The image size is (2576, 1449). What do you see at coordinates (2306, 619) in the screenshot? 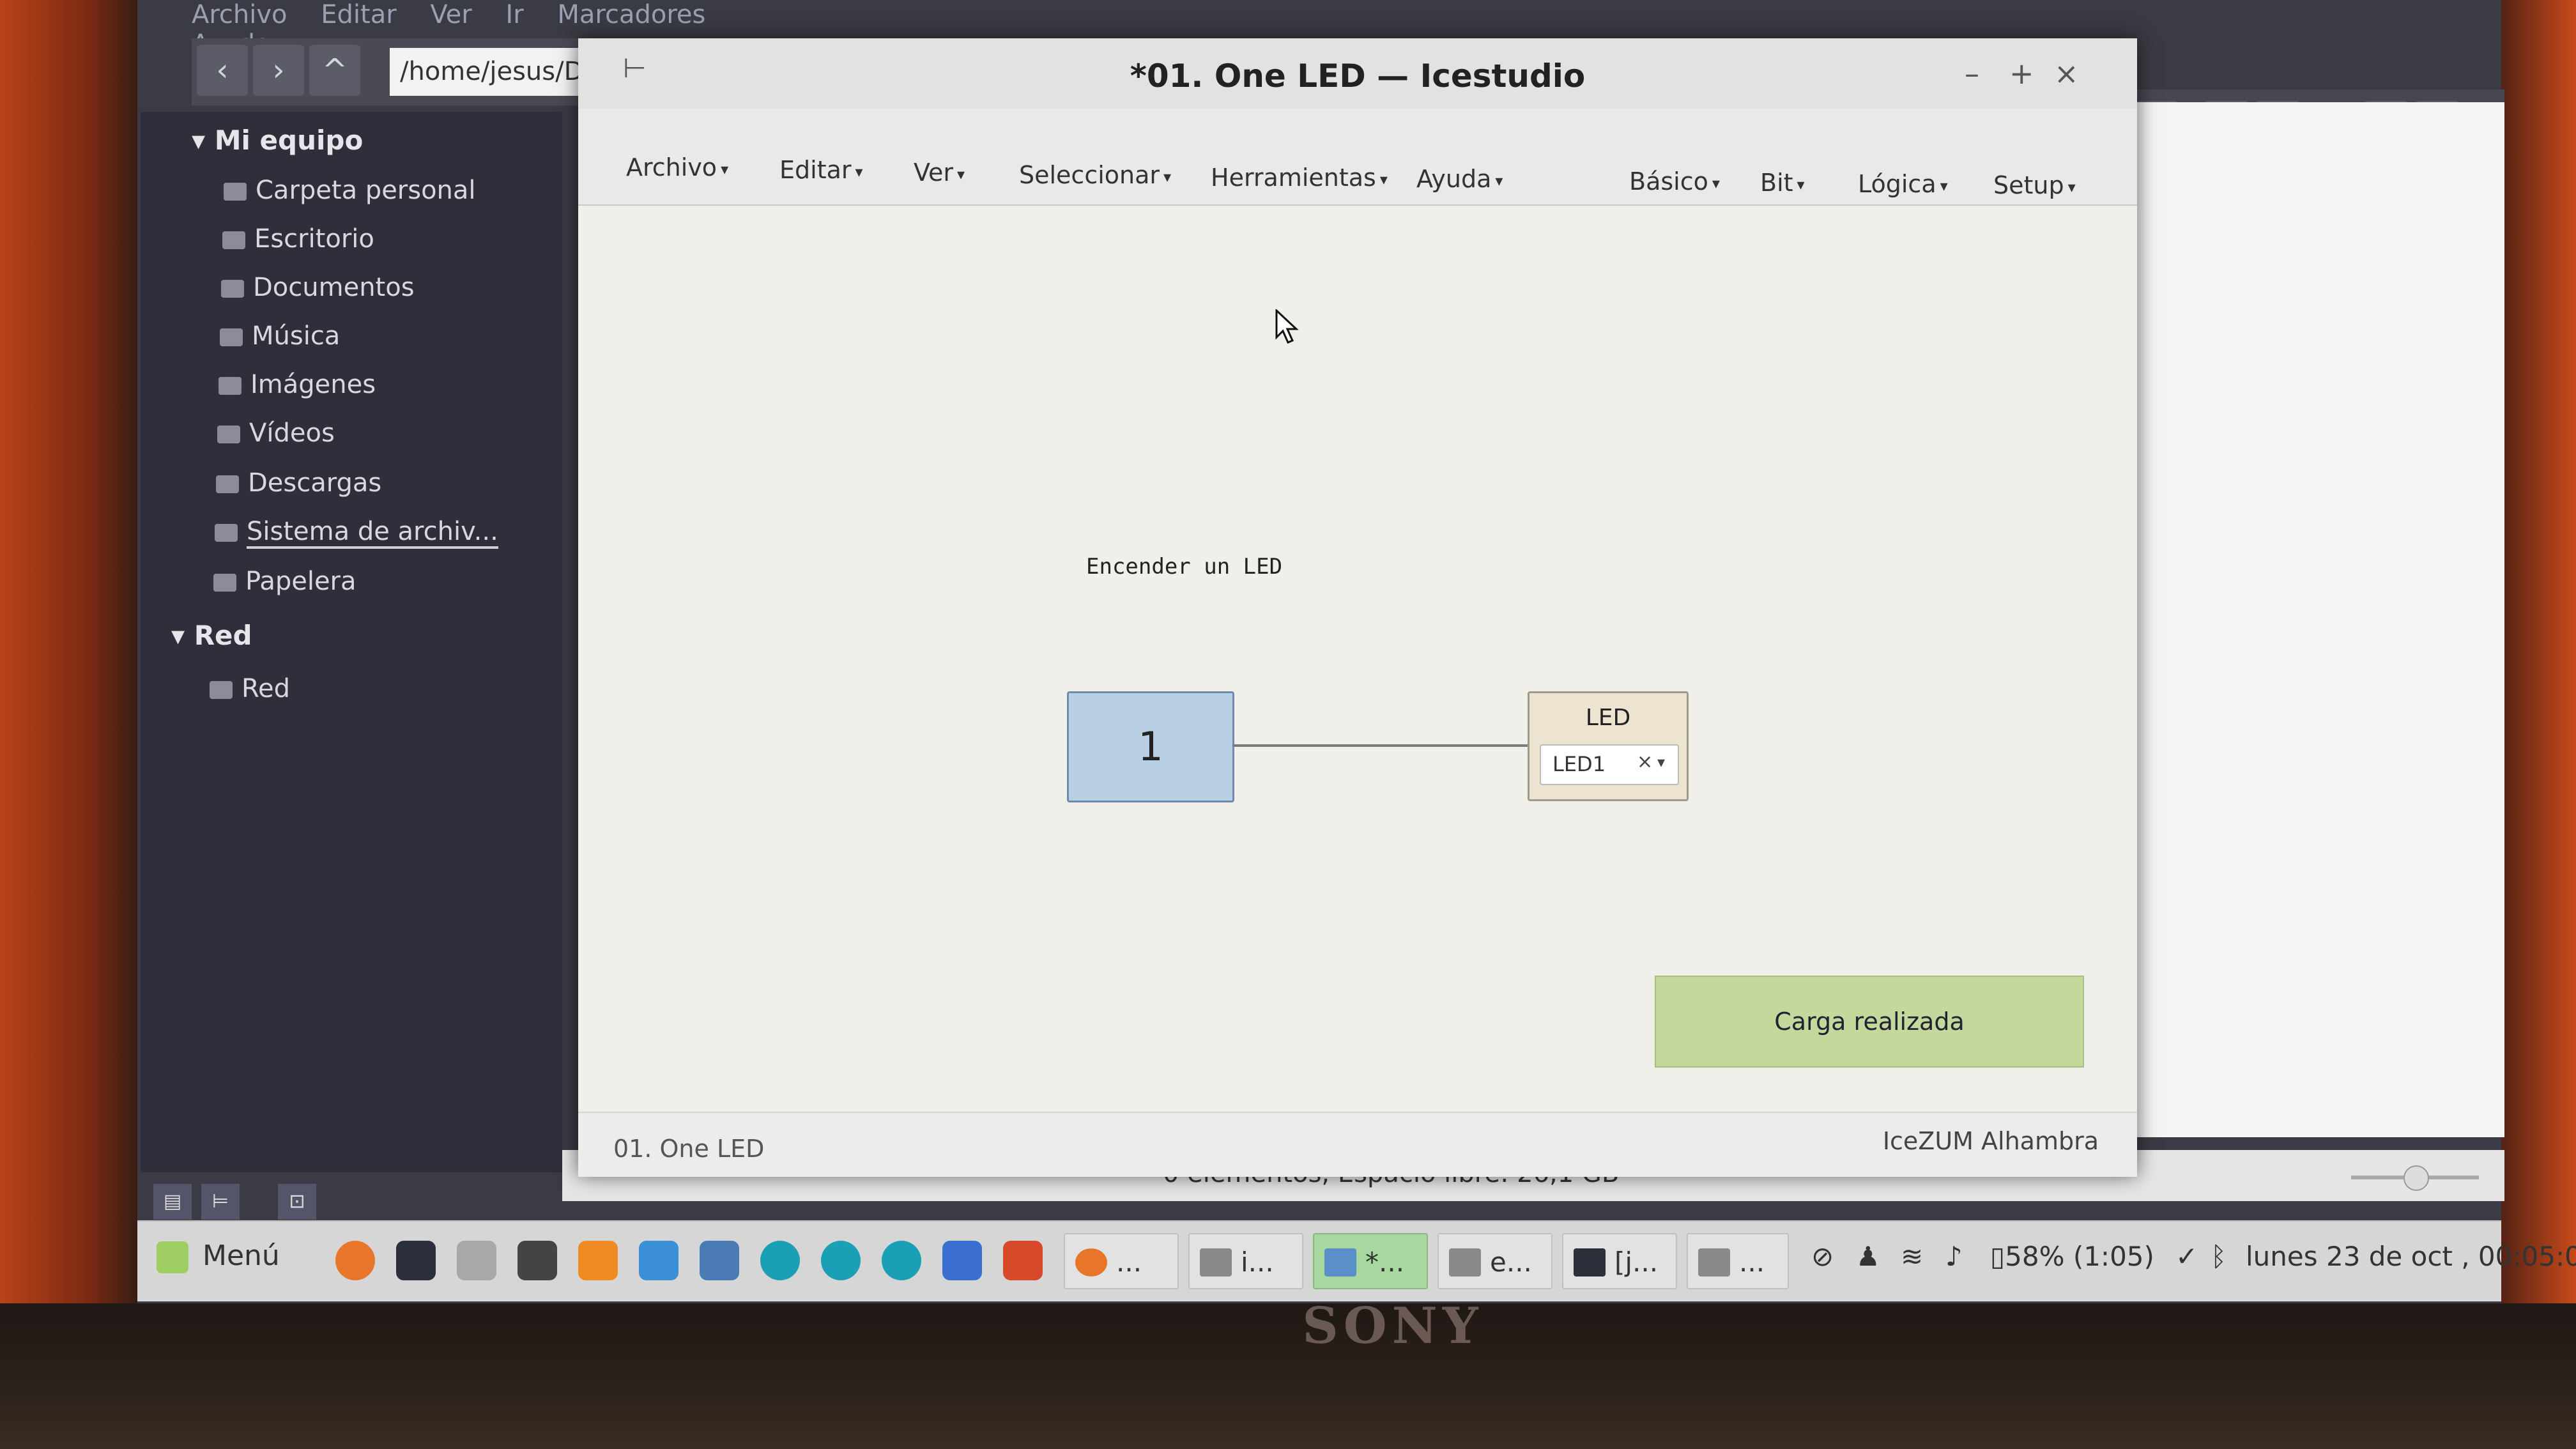
I see `fm-file-area` at bounding box center [2306, 619].